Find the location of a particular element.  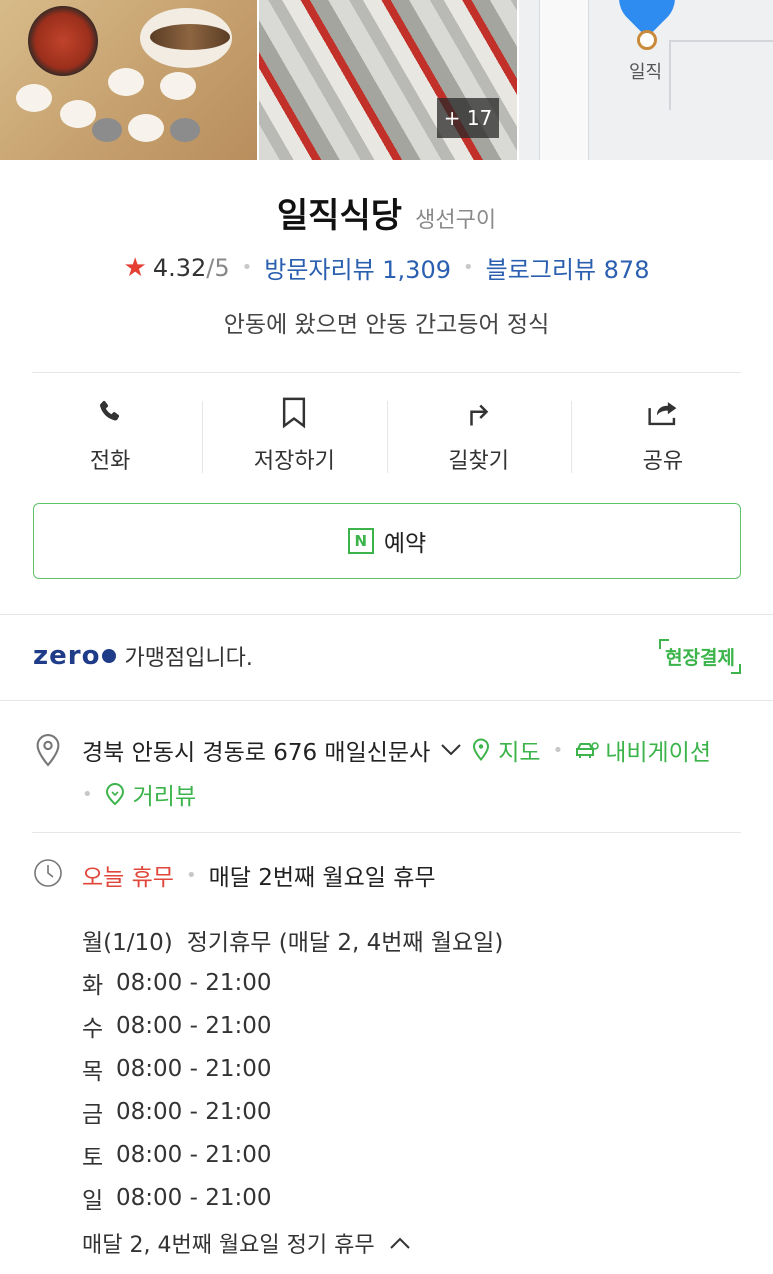

product-photo: + 17 is located at coordinates (388, 80).